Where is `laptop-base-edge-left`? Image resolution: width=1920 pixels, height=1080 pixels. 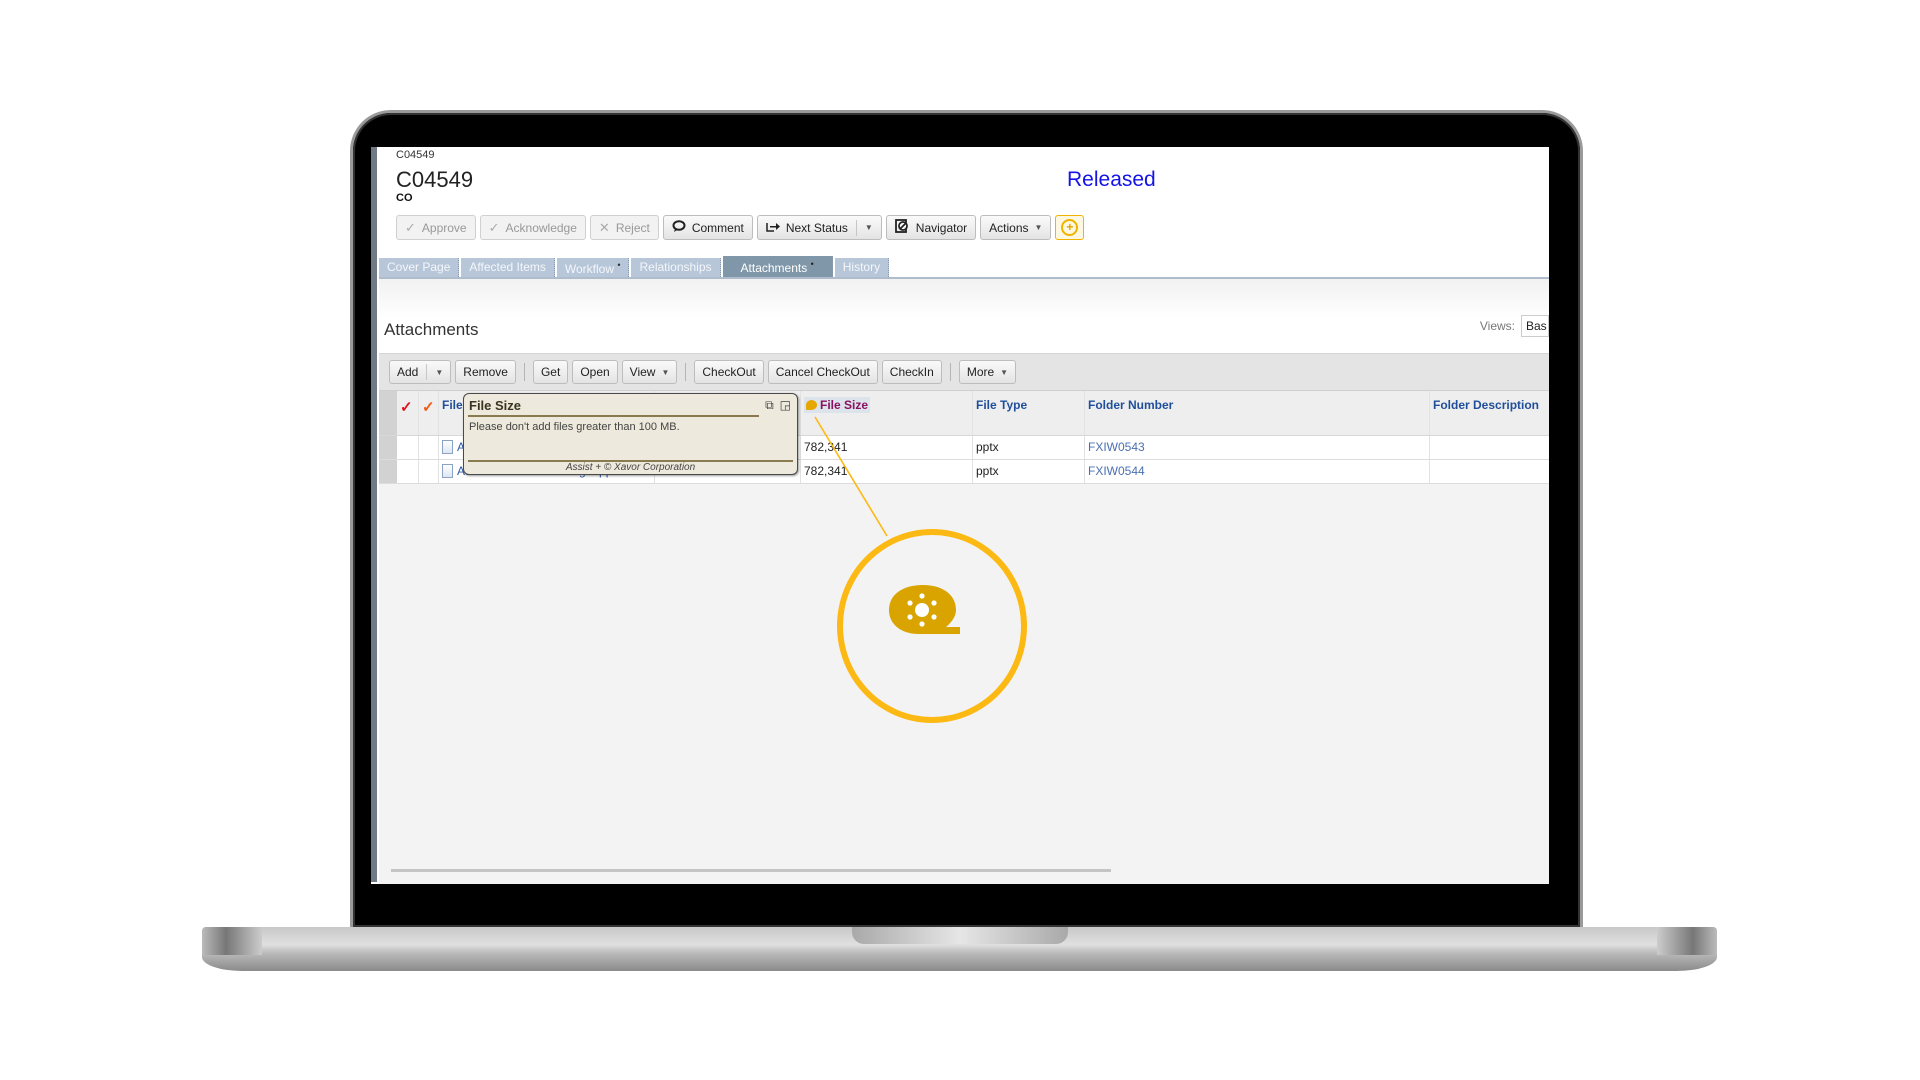
laptop-base-edge-left is located at coordinates (232, 941).